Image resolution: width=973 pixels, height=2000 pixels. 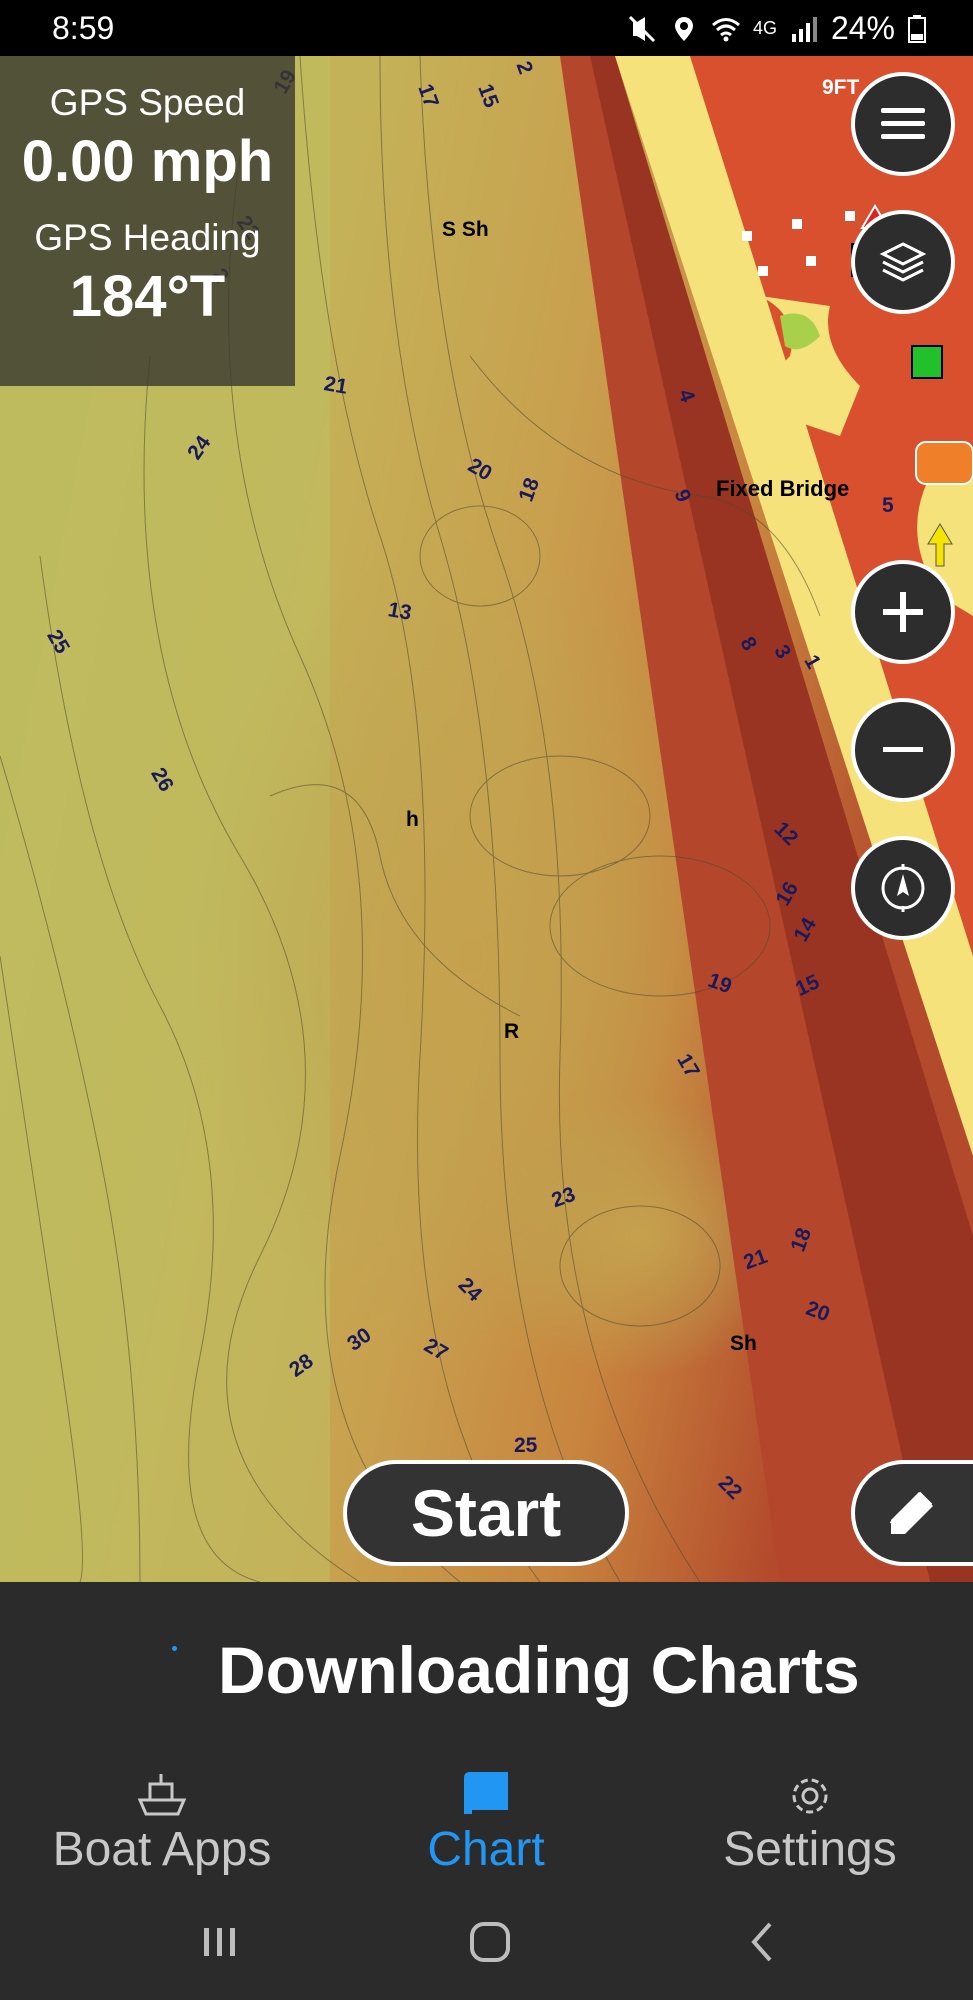 What do you see at coordinates (147, 102) in the screenshot?
I see `gps-speed-label: GPS Speed` at bounding box center [147, 102].